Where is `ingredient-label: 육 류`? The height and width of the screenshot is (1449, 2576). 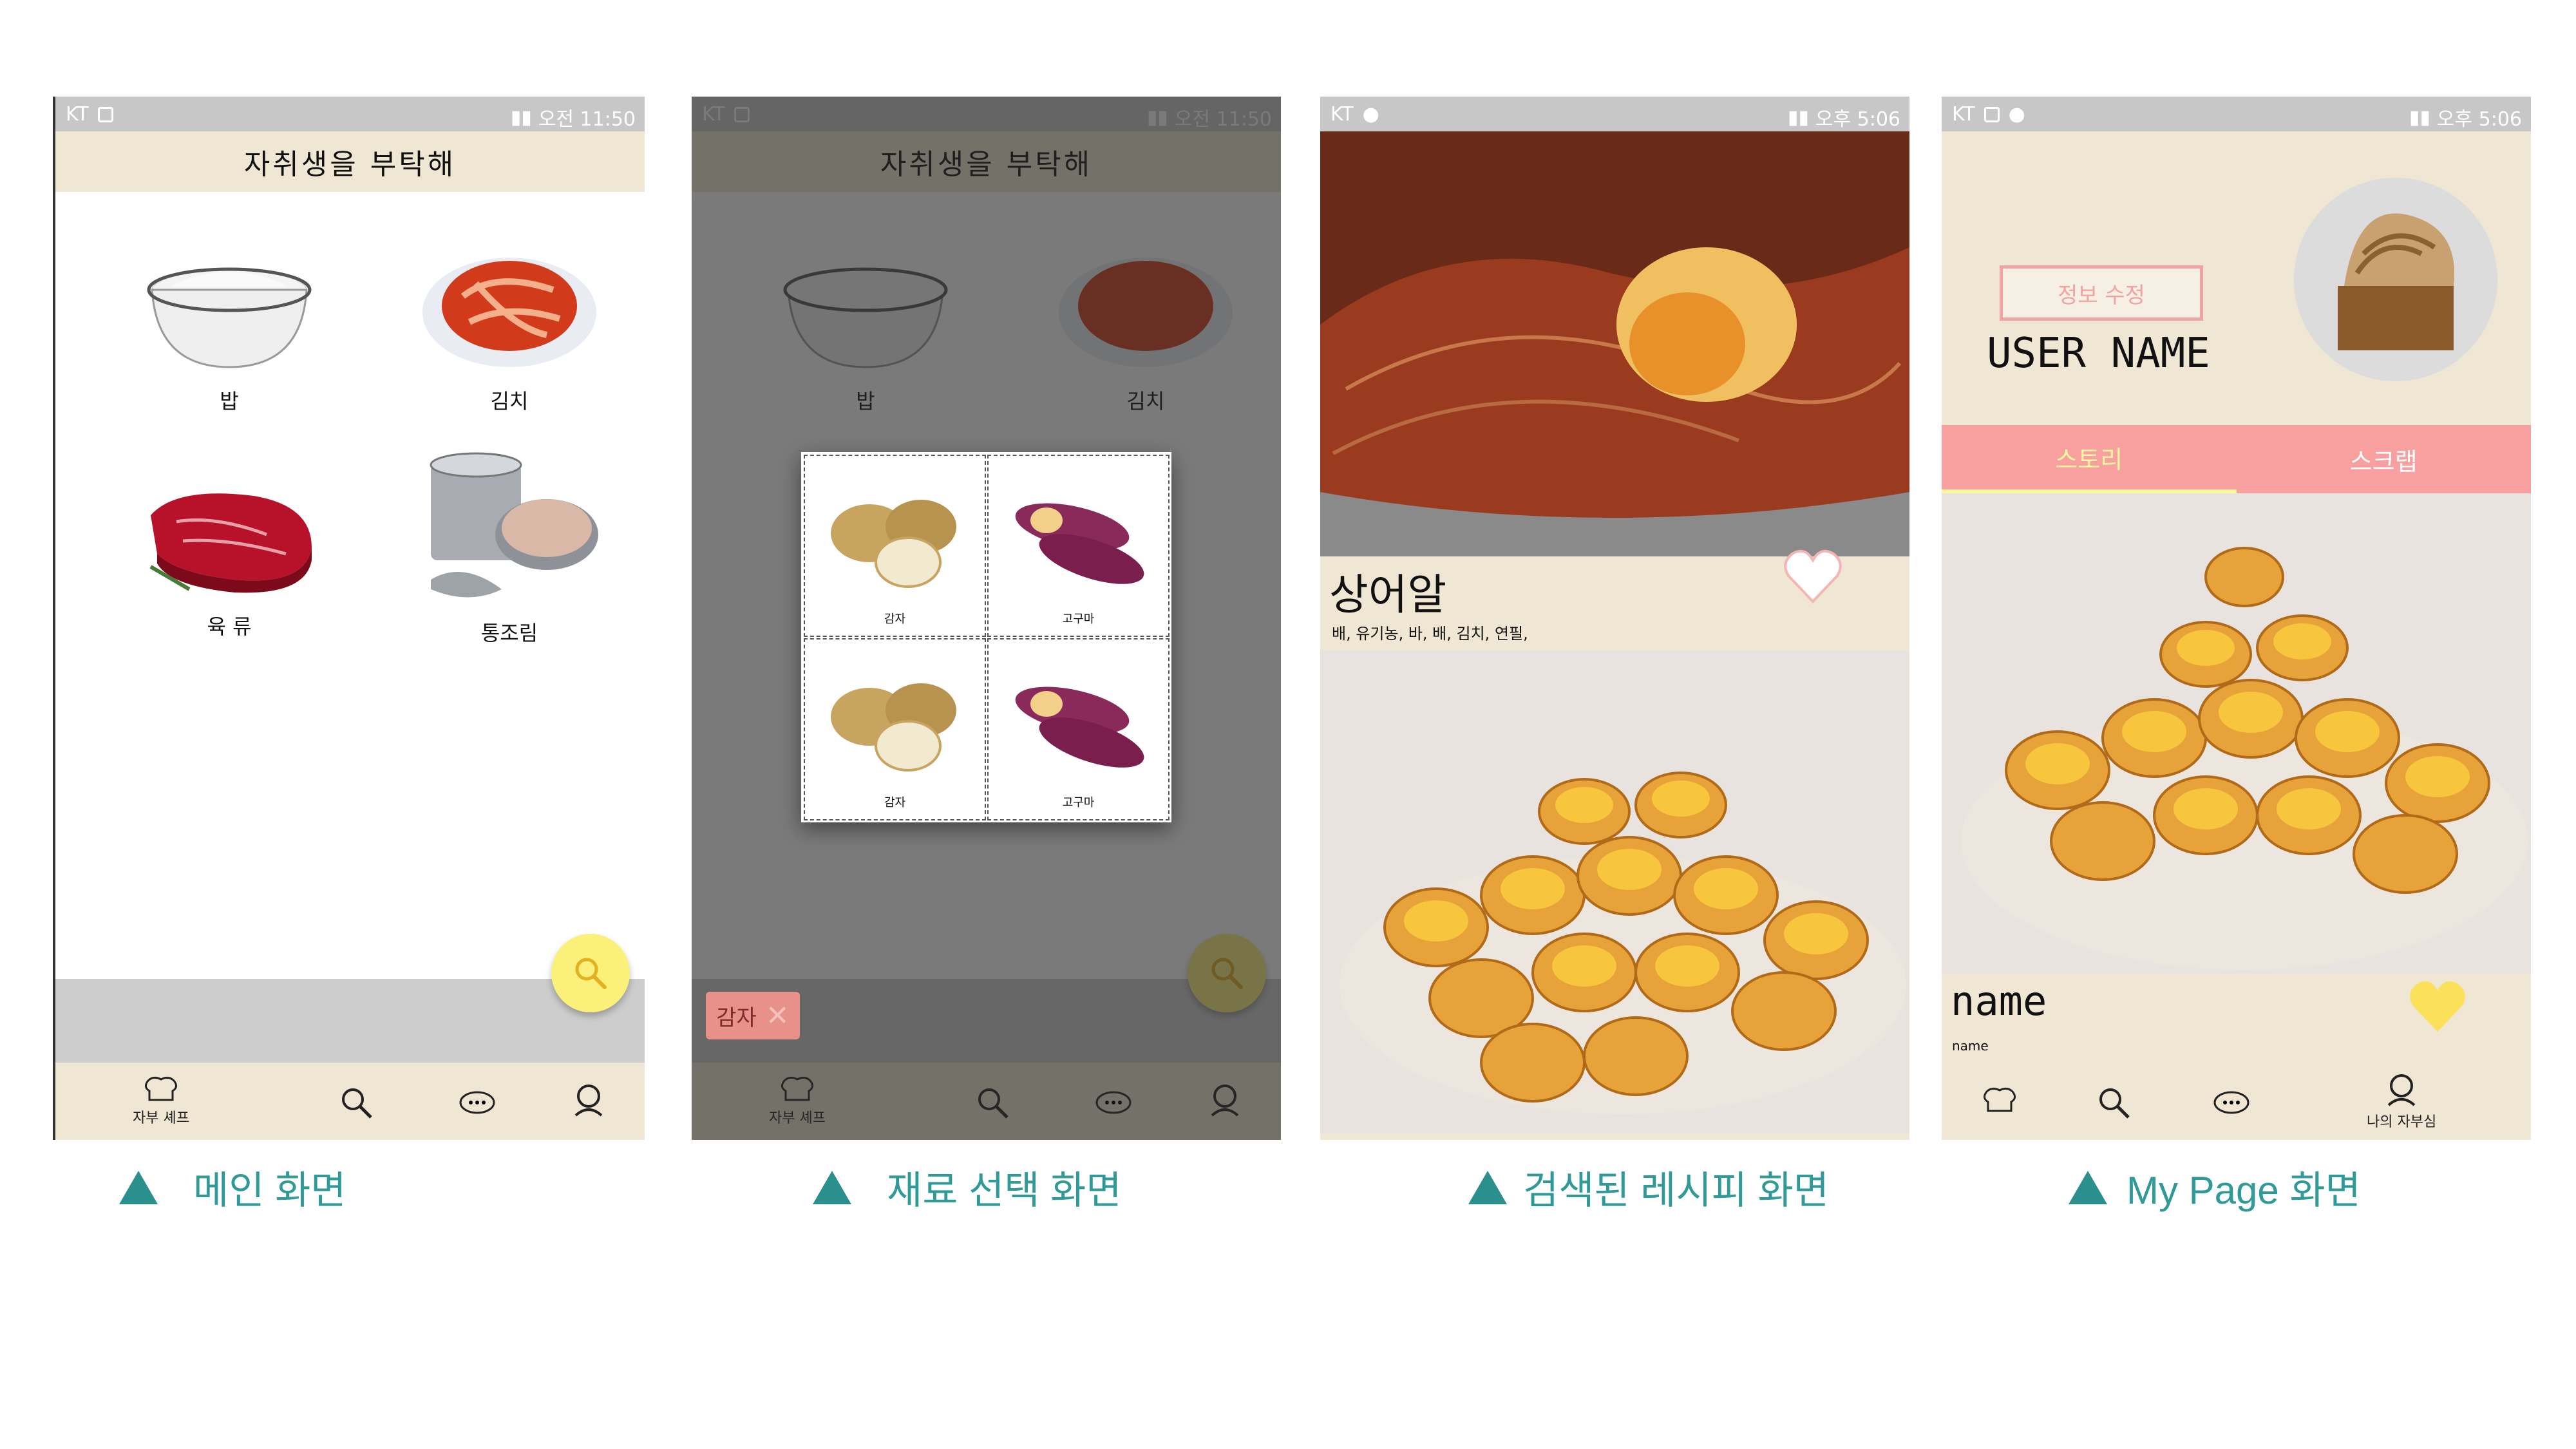 ingredient-label: 육 류 is located at coordinates (230, 626).